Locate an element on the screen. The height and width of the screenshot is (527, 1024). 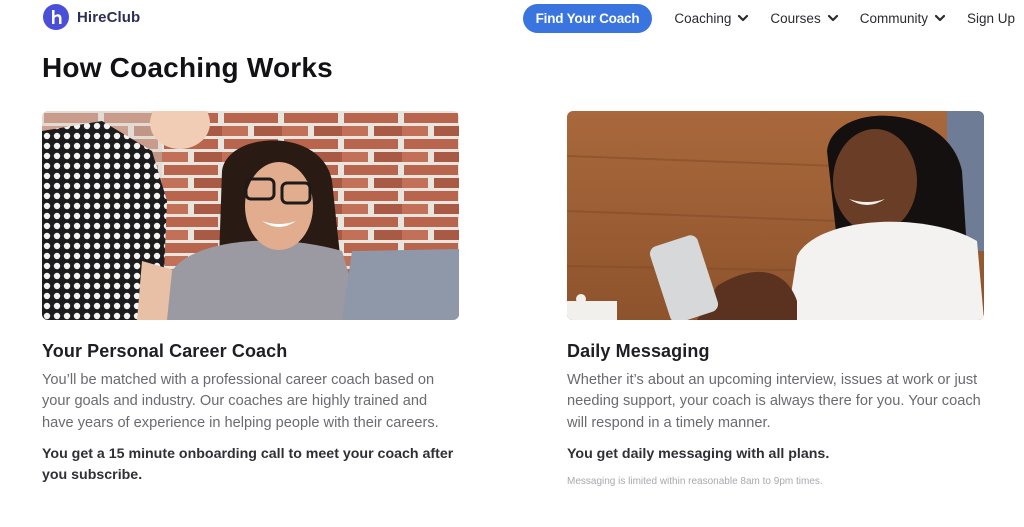
card-highlight: You get daily messaging with all plans. is located at coordinates (698, 453).